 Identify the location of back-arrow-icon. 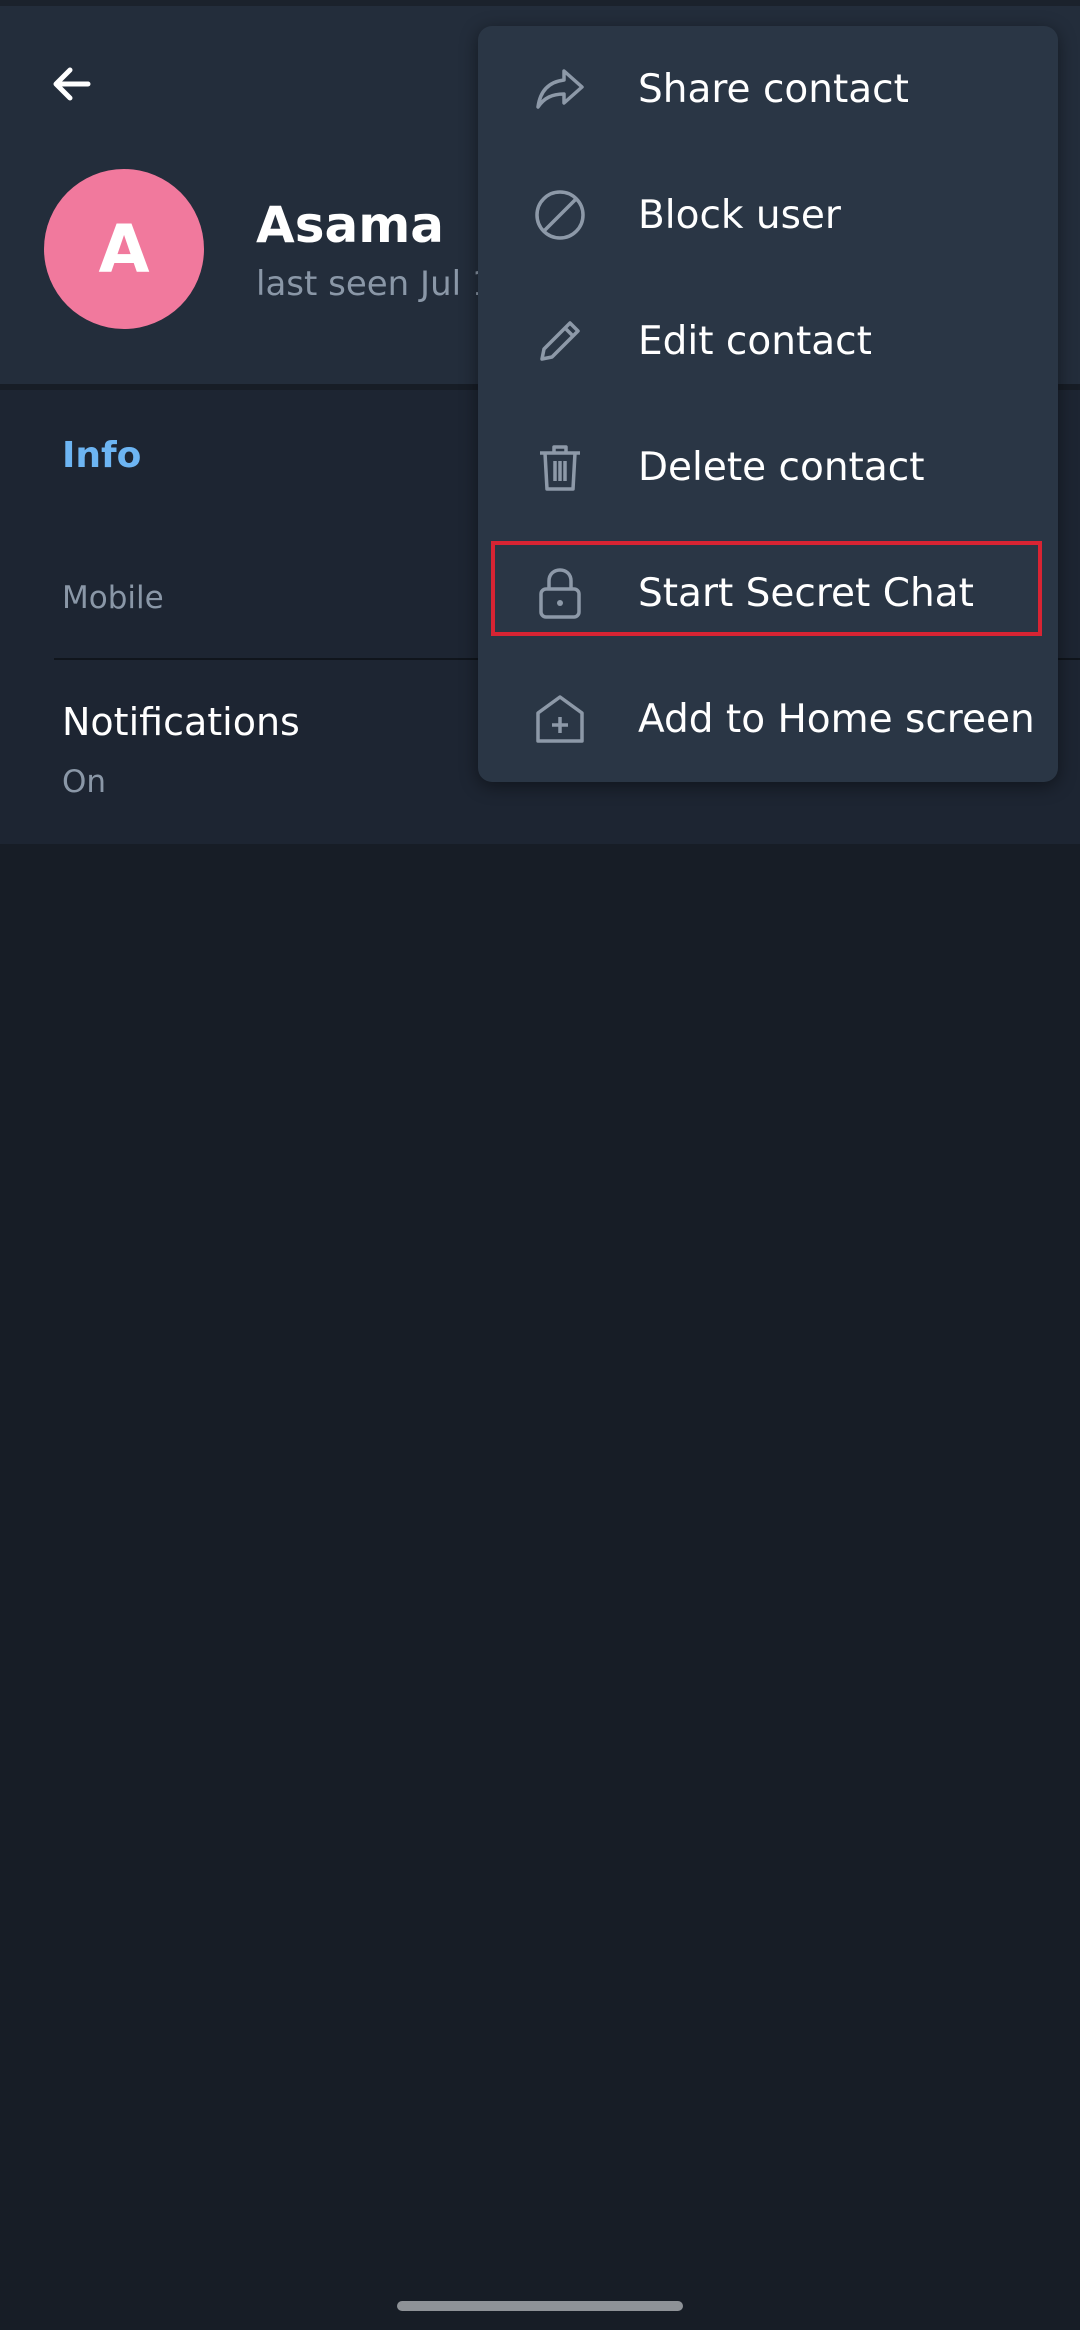
(72, 84).